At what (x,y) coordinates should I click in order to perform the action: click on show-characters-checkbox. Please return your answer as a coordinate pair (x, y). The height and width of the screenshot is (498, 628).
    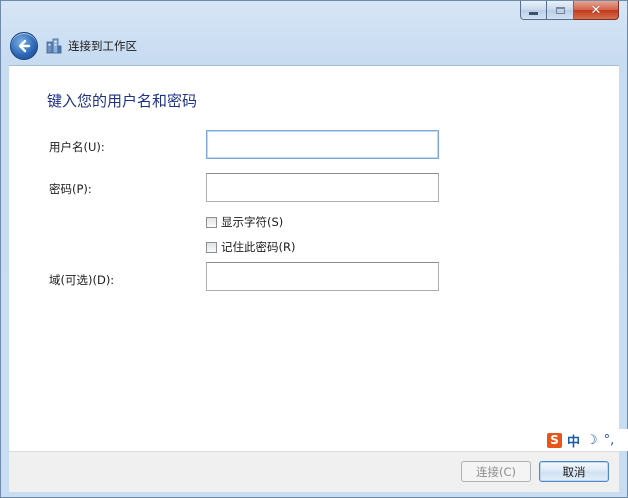
    Looking at the image, I should click on (211, 222).